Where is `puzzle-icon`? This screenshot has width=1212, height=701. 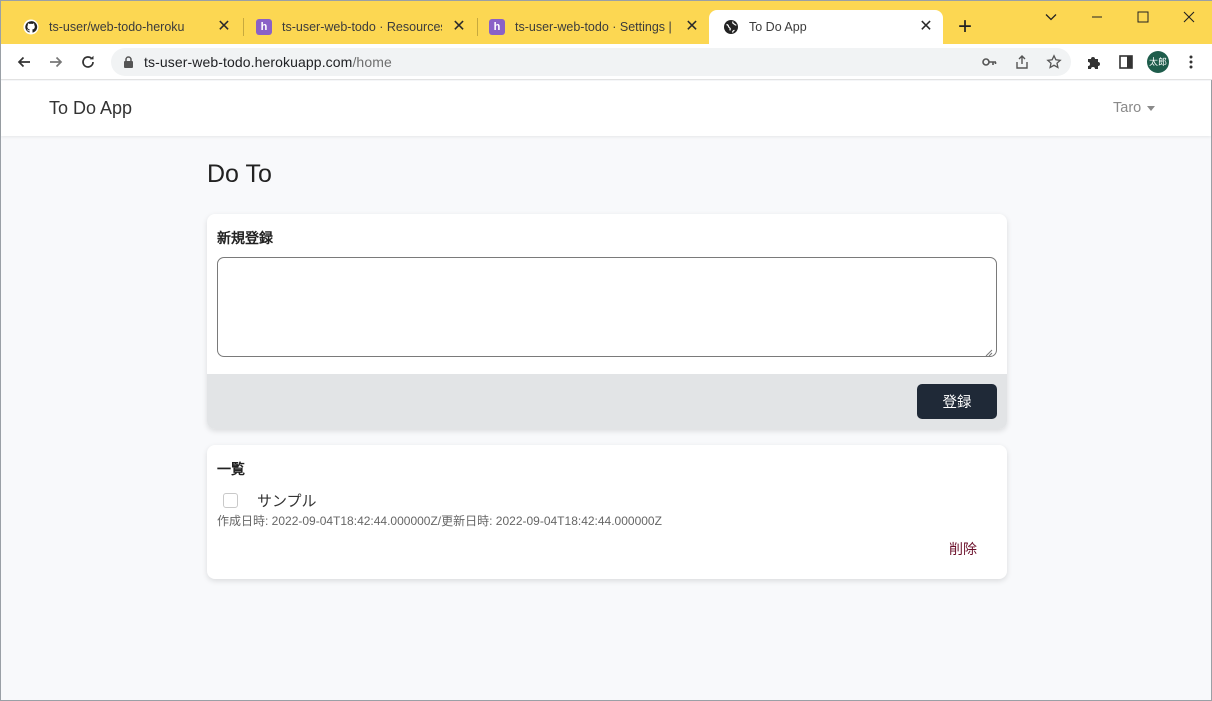 puzzle-icon is located at coordinates (1094, 63).